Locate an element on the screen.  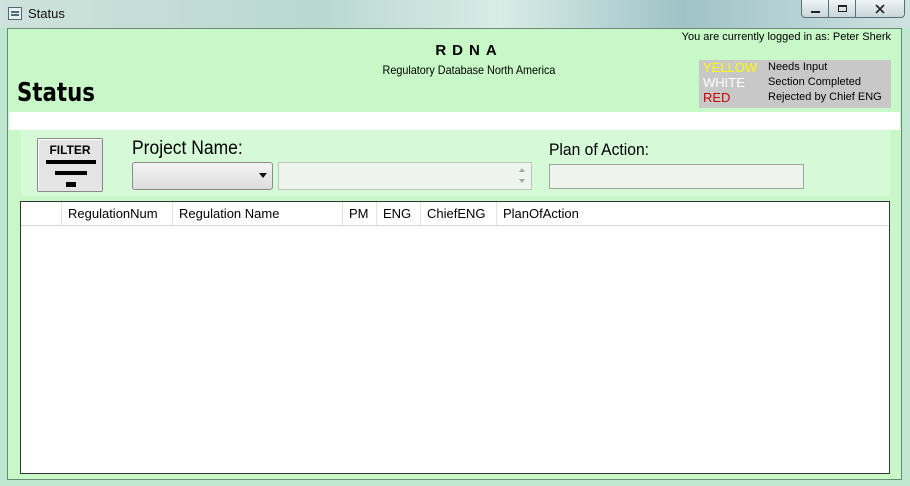
app-name: RDNA is located at coordinates (469, 50).